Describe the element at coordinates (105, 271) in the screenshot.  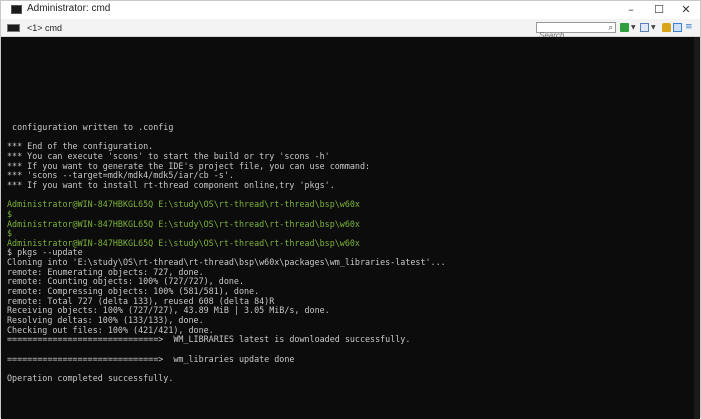
I see `console-line: remote: Enumerating objects: 727, done.` at that location.